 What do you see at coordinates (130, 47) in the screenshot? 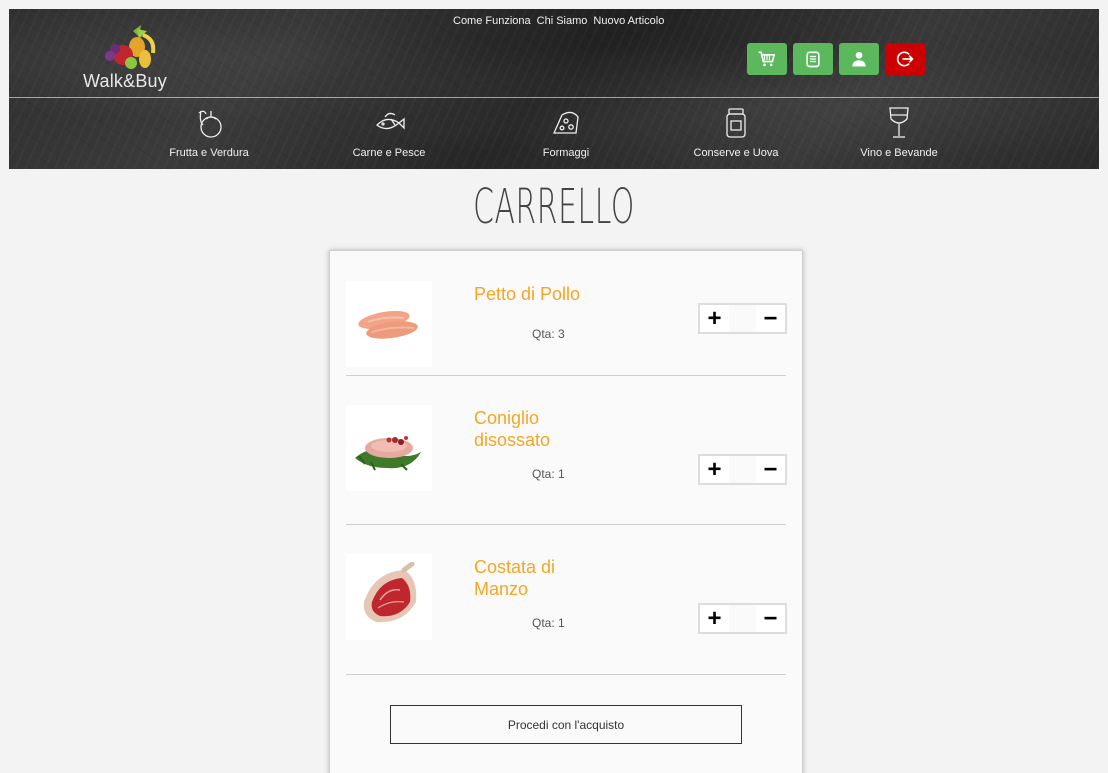
I see `logo-fruit-icon` at bounding box center [130, 47].